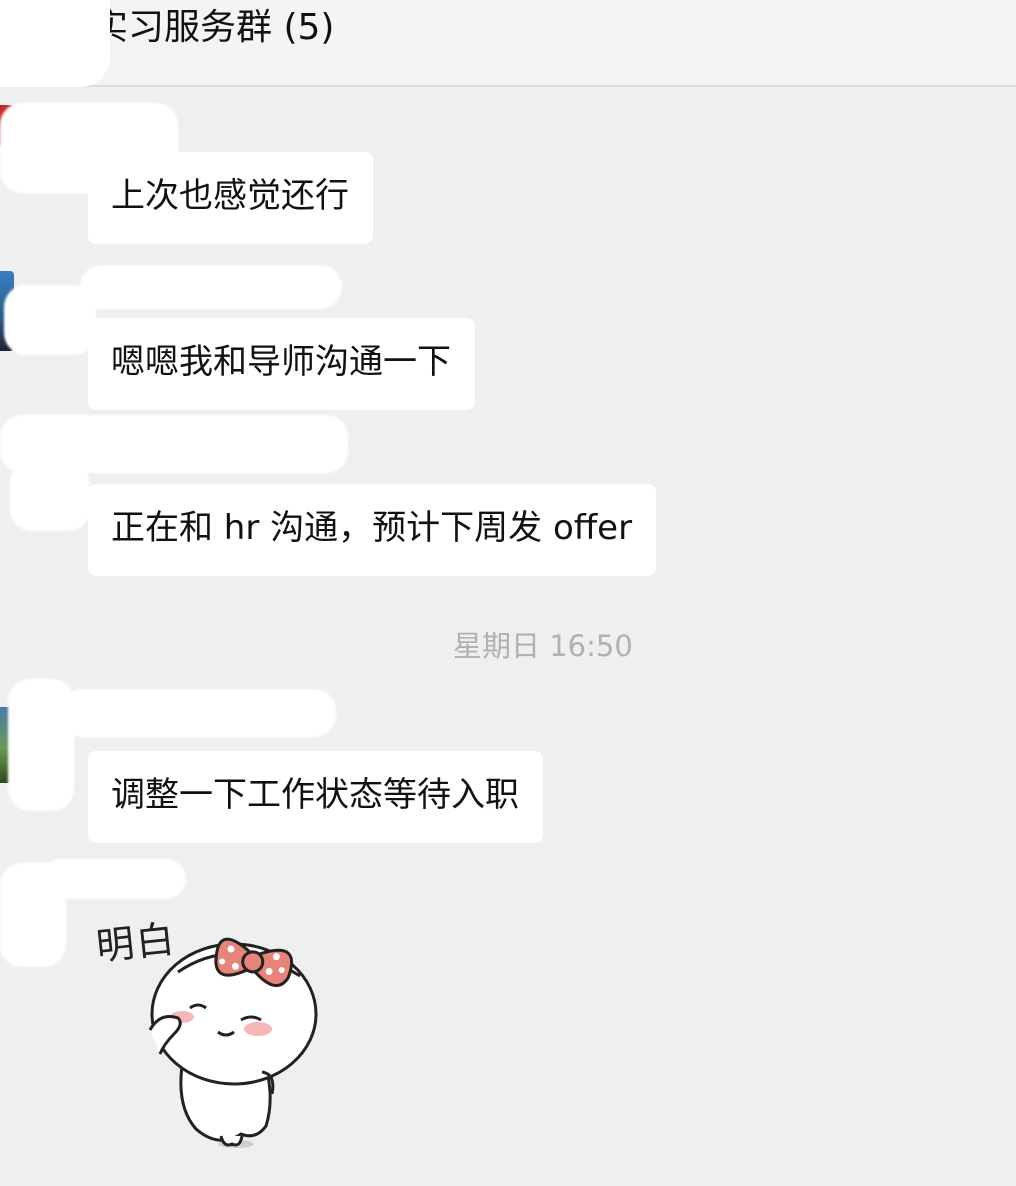 Image resolution: width=1016 pixels, height=1186 pixels. What do you see at coordinates (372, 530) in the screenshot?
I see `message-bubble: 正在和 hr 沟通，预计下周发 offer` at bounding box center [372, 530].